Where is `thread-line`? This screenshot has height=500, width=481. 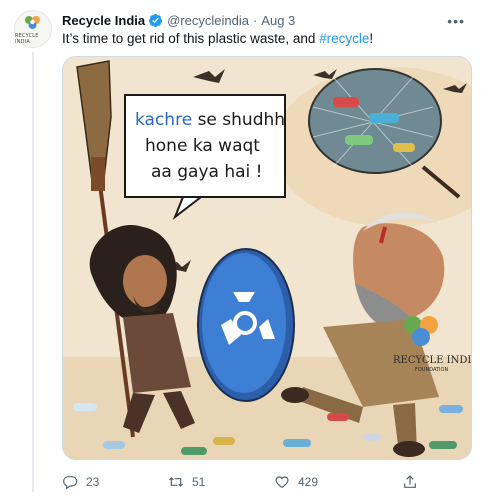
thread-line is located at coordinates (33, 272).